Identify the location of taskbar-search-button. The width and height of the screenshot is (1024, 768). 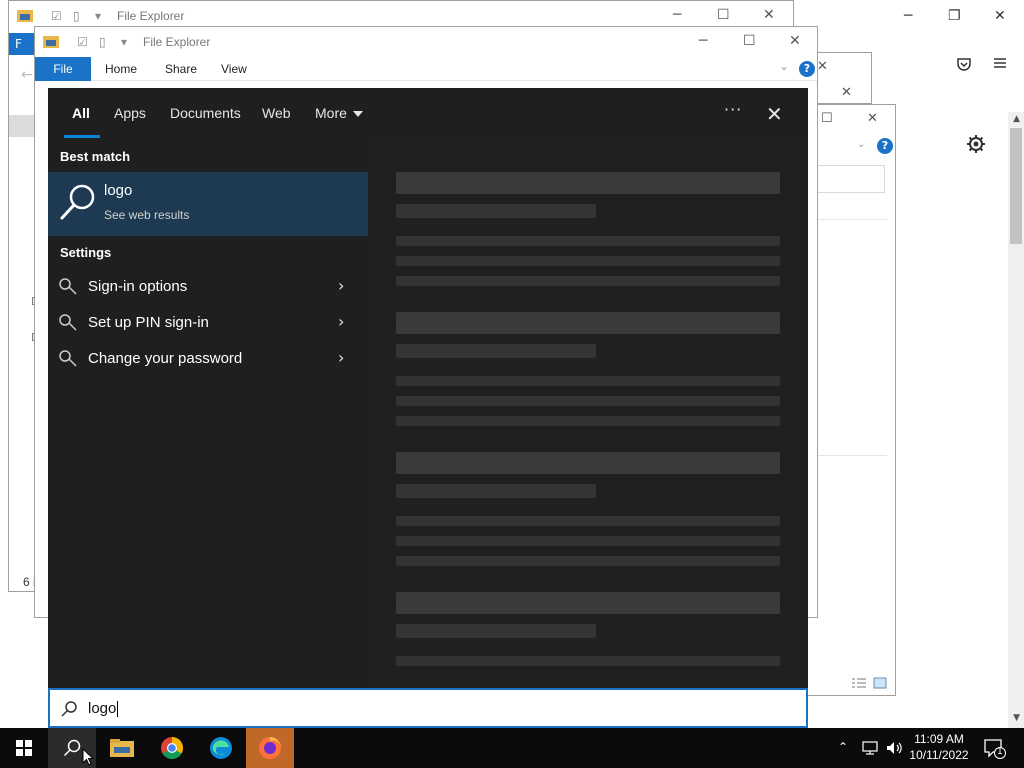
(72, 748).